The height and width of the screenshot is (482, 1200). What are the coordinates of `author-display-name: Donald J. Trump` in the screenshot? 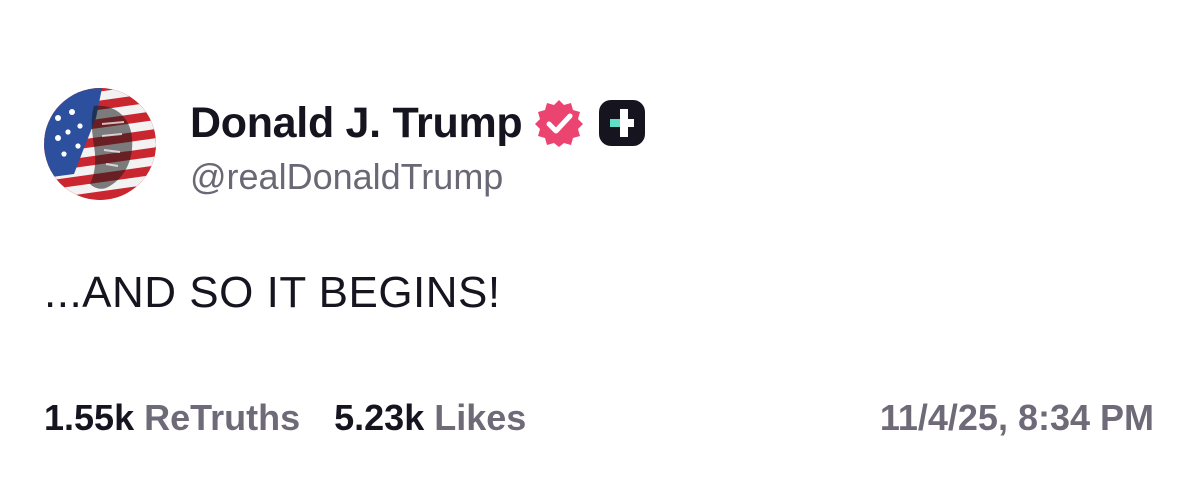 It's located at (356, 123).